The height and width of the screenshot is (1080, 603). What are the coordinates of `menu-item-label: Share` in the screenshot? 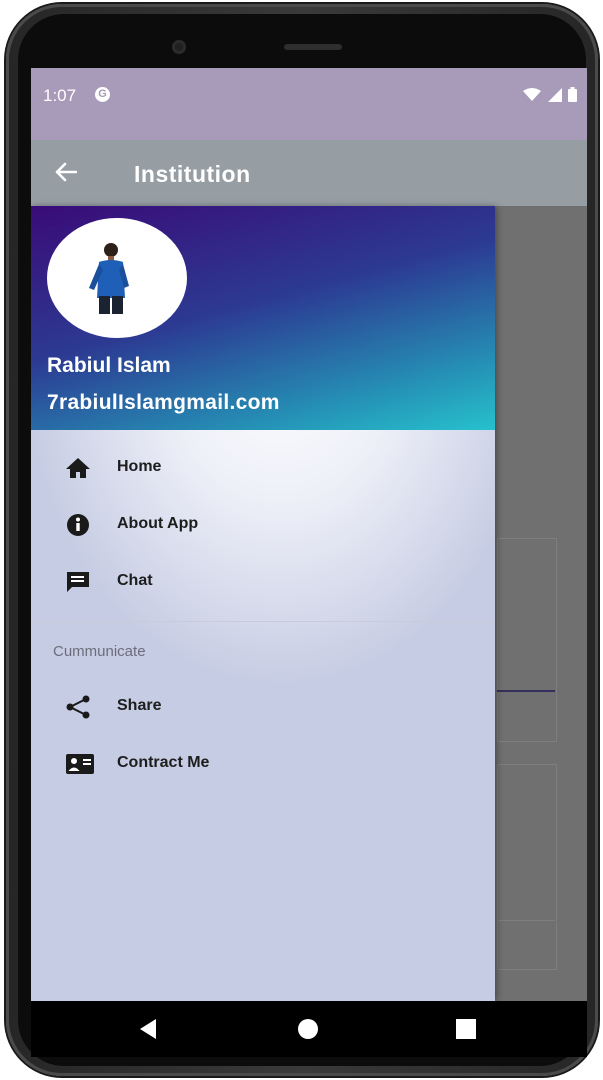 It's located at (139, 705).